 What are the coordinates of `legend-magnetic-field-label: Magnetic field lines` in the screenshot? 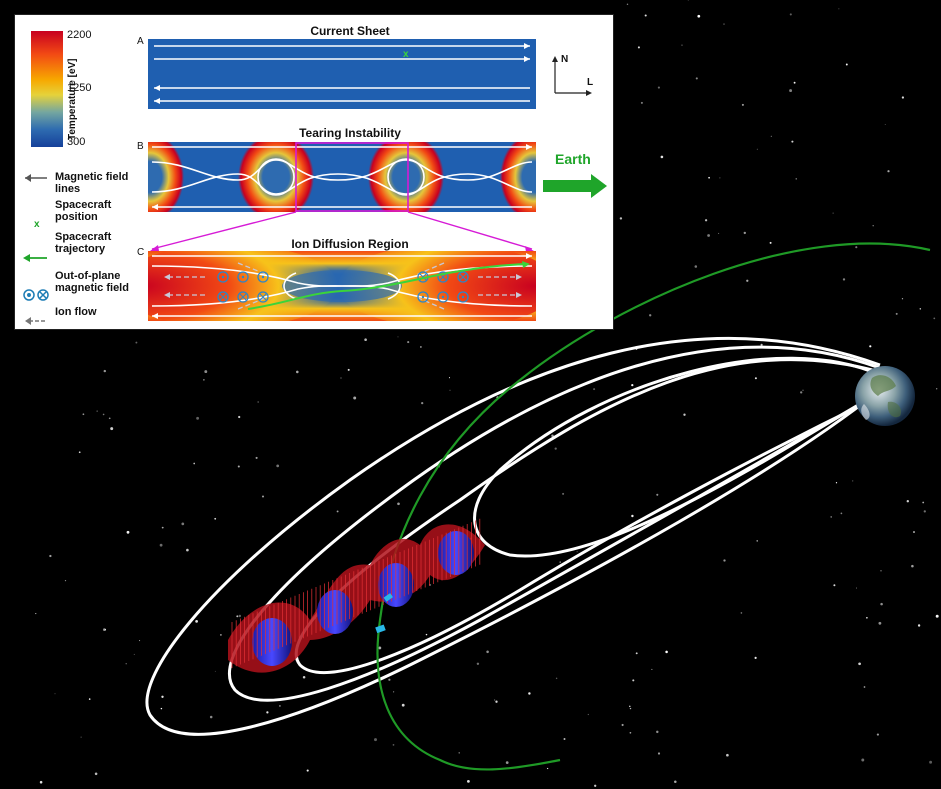 It's located at (92, 183).